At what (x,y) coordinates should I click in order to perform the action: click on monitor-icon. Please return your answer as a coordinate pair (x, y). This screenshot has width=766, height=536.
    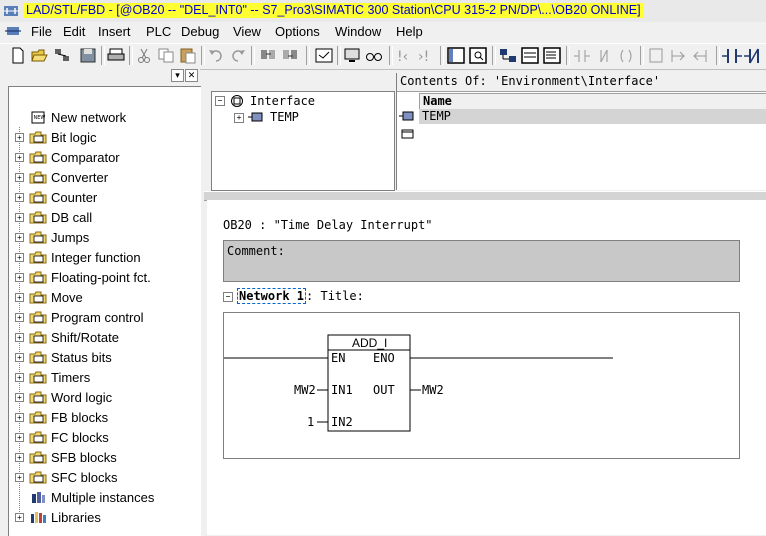
    Looking at the image, I should click on (352, 55).